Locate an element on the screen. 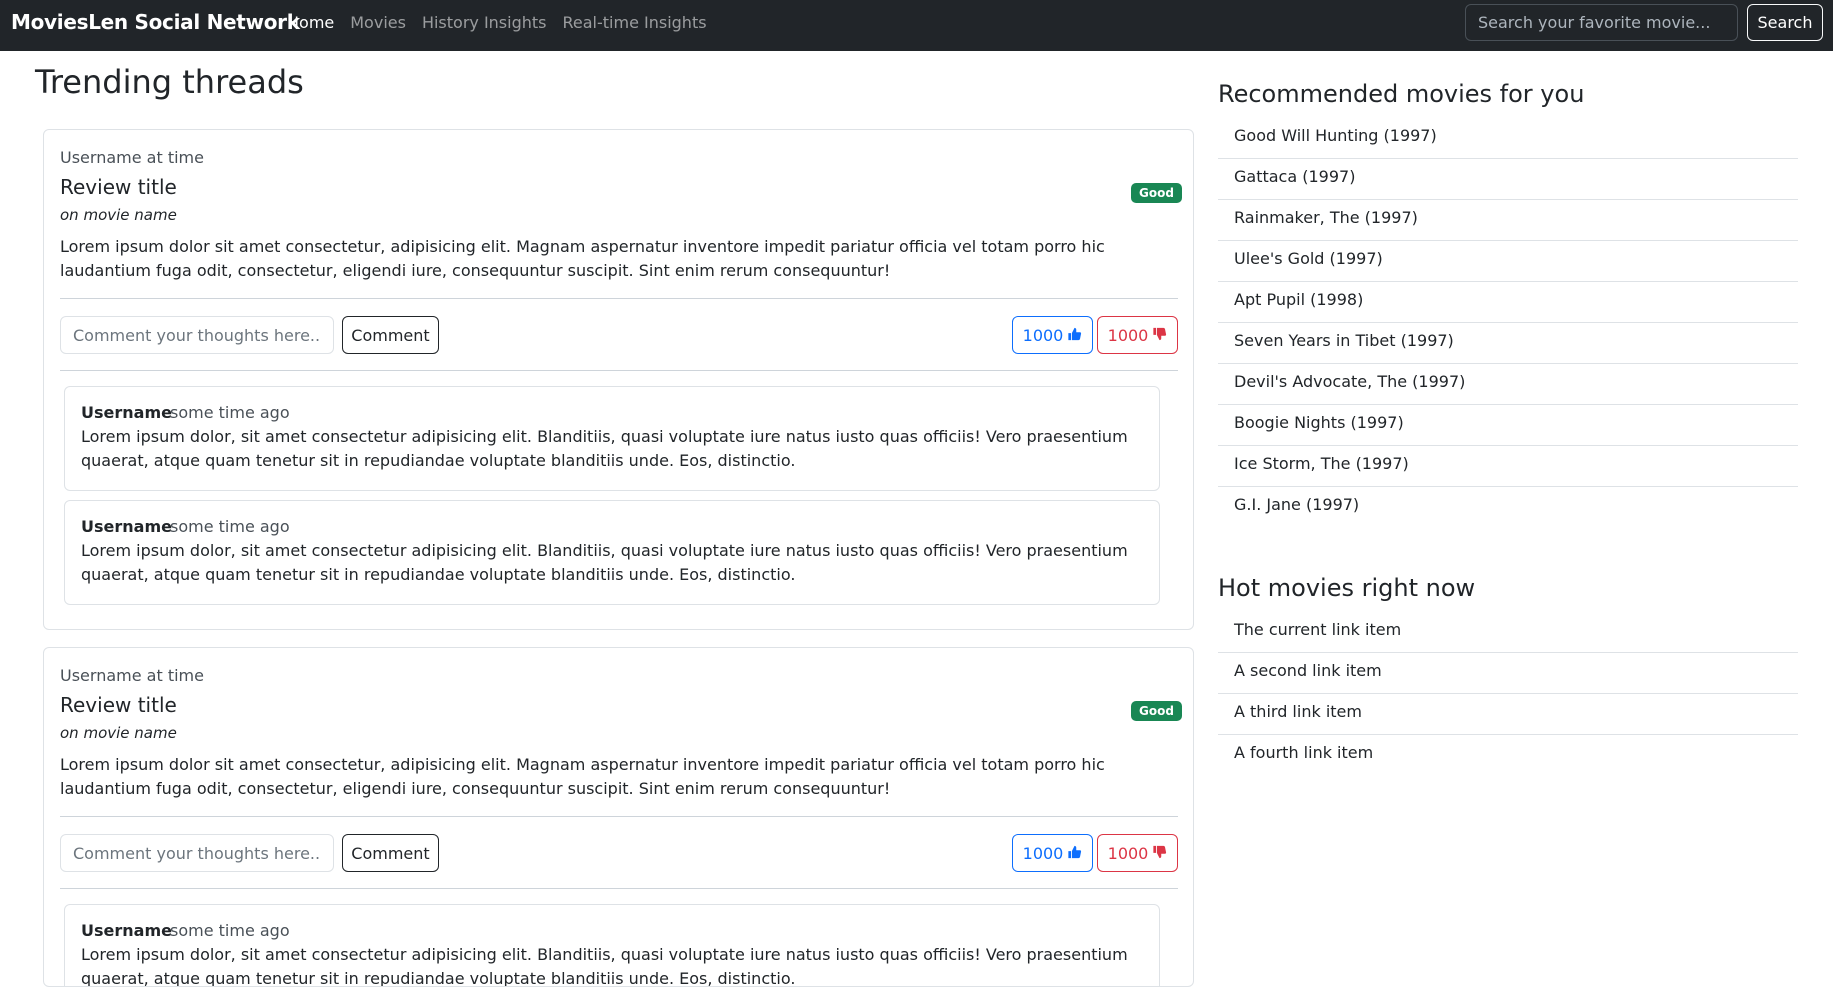  recommended-item: Gattaca (1997) is located at coordinates (1508, 179).